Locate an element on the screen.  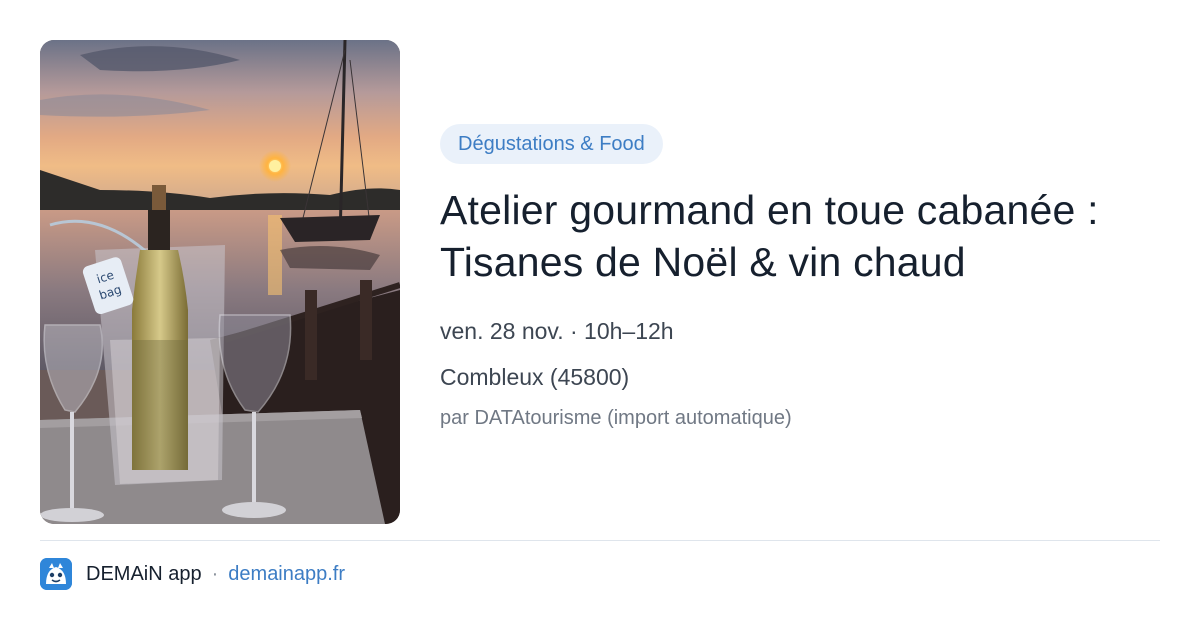
event-title-line-1: Atelier gourmand en toue cabanée : is located at coordinates (769, 210).